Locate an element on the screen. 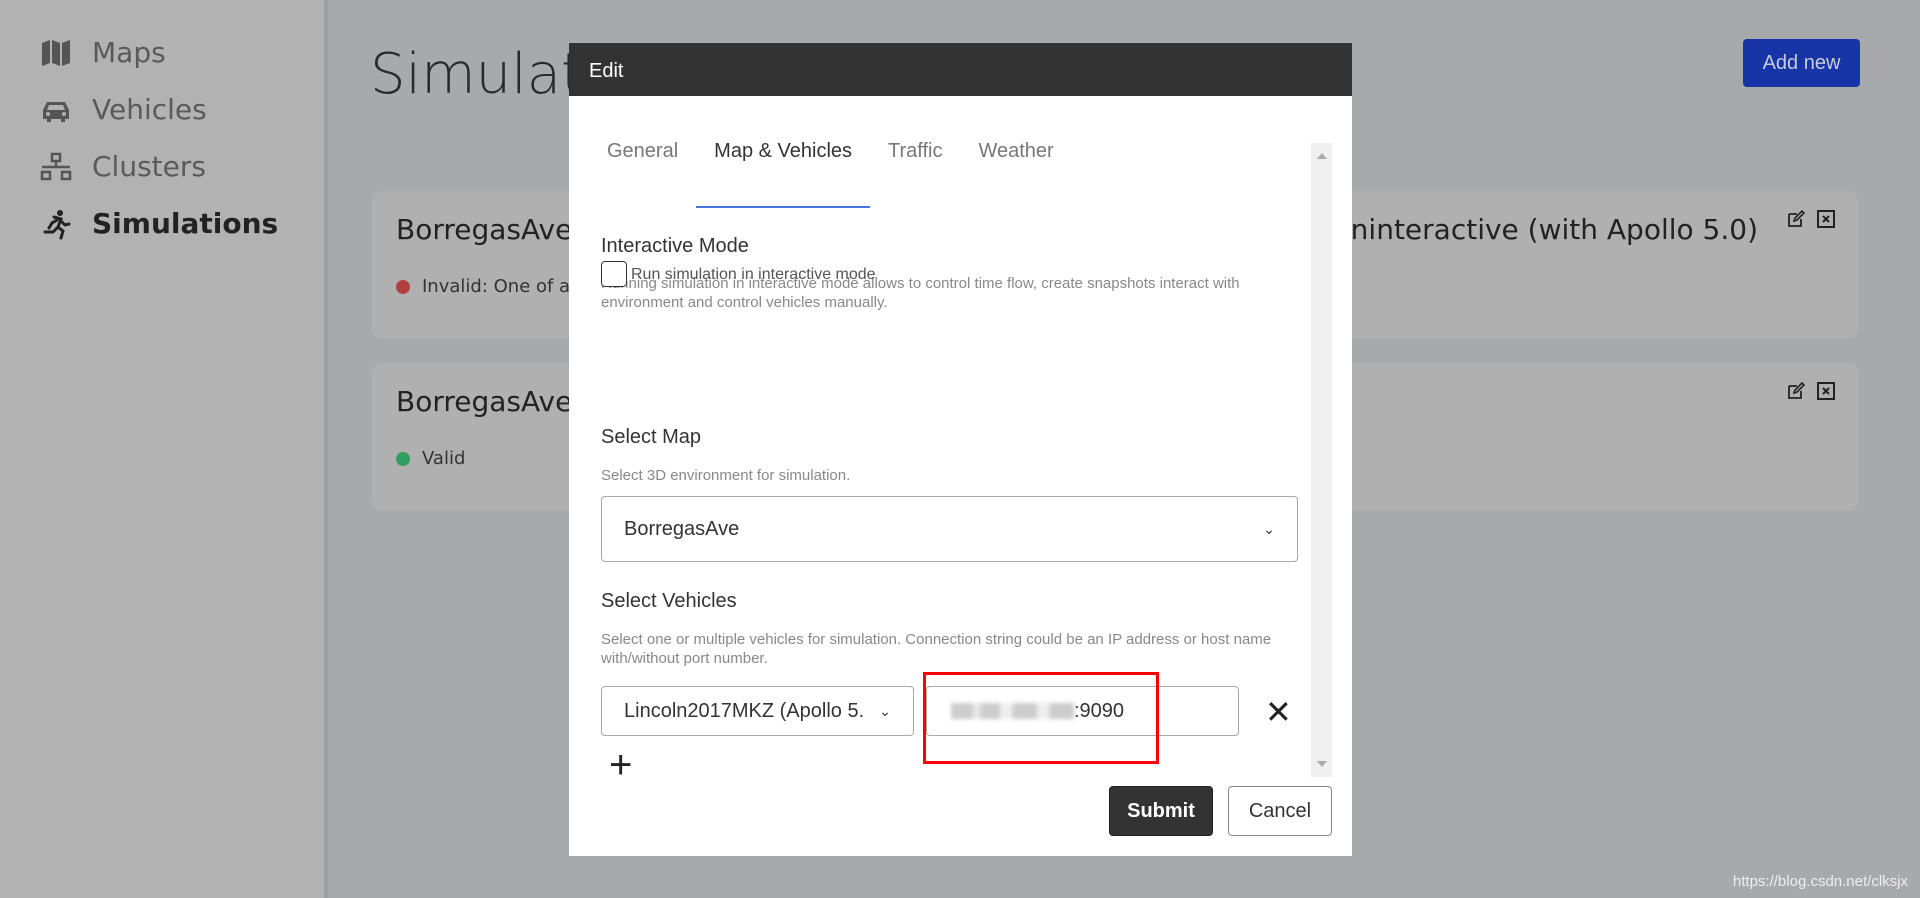 The width and height of the screenshot is (1920, 898). interactive-mode-checkbox is located at coordinates (614, 274).